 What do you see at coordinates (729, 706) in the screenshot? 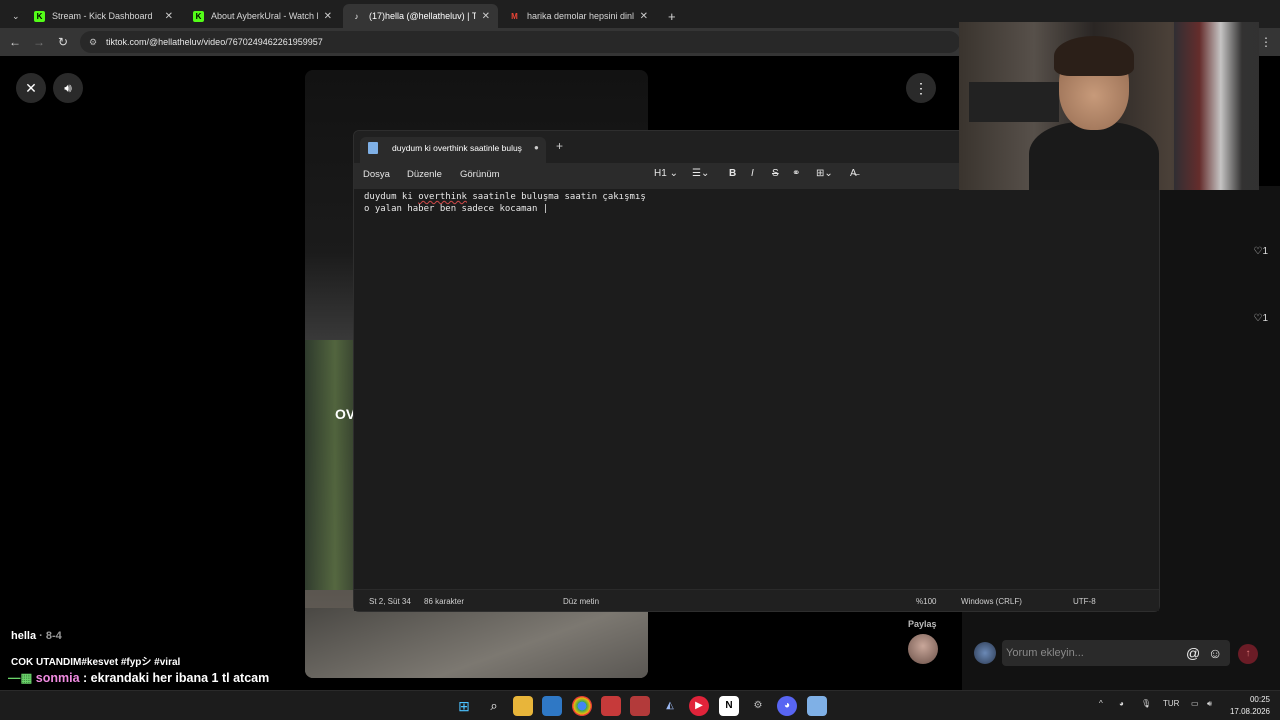
I see `notion-icon: N` at bounding box center [729, 706].